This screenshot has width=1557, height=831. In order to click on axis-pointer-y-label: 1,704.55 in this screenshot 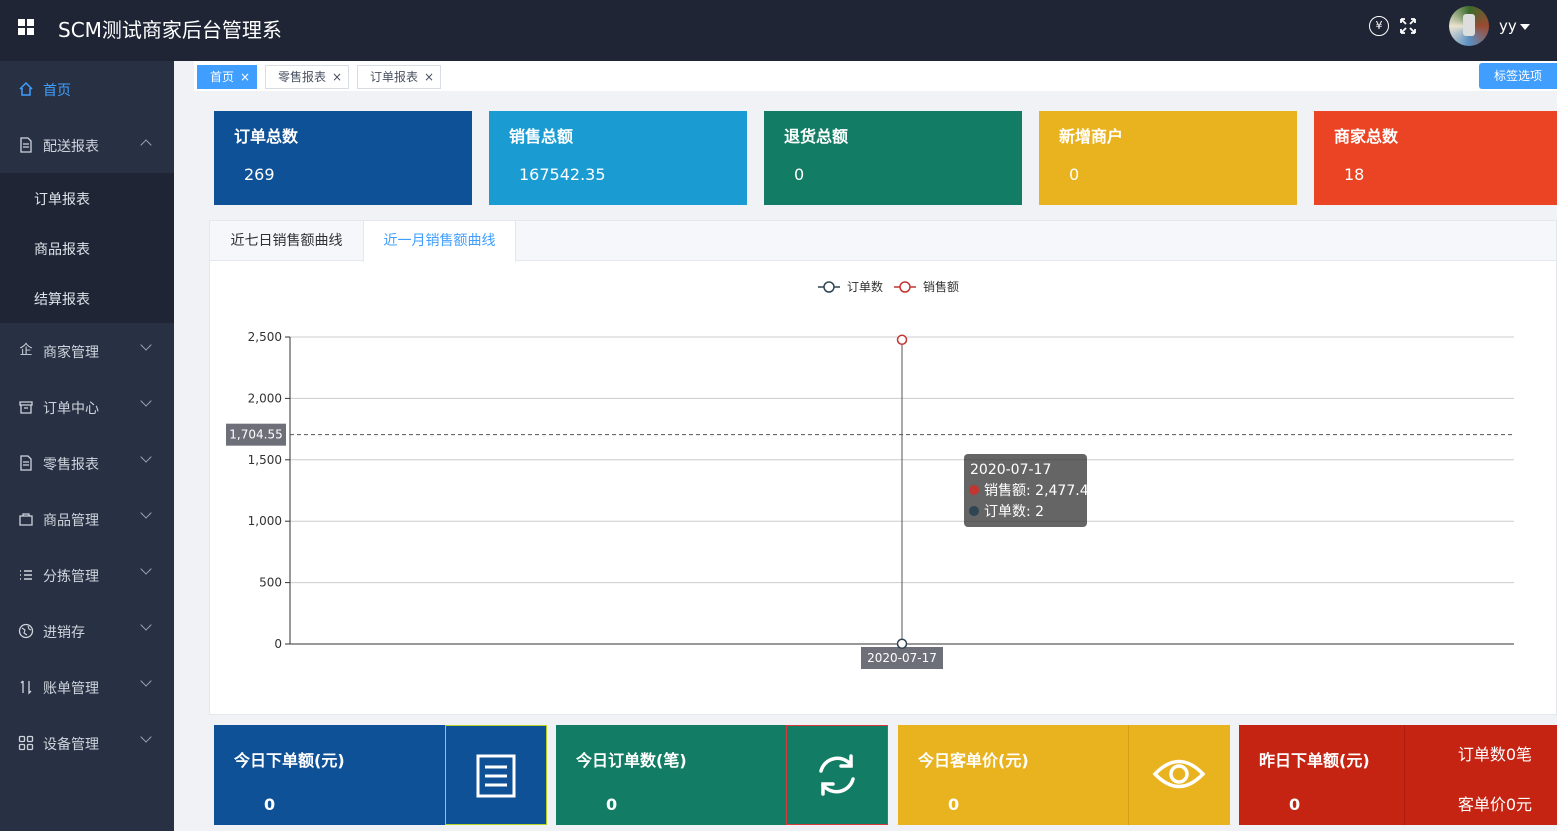, I will do `click(255, 435)`.